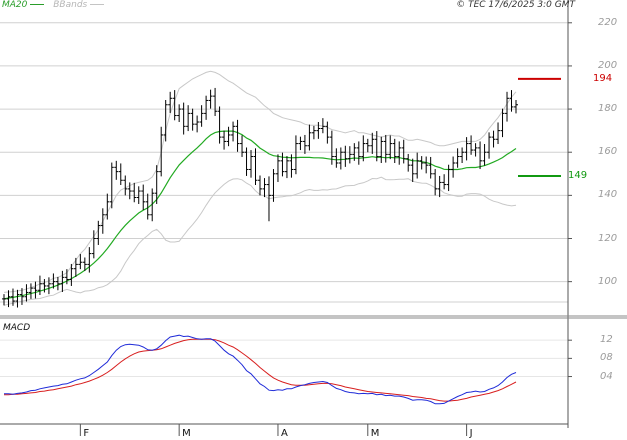  I want to click on macd-tick-label: 08, so click(606, 358).